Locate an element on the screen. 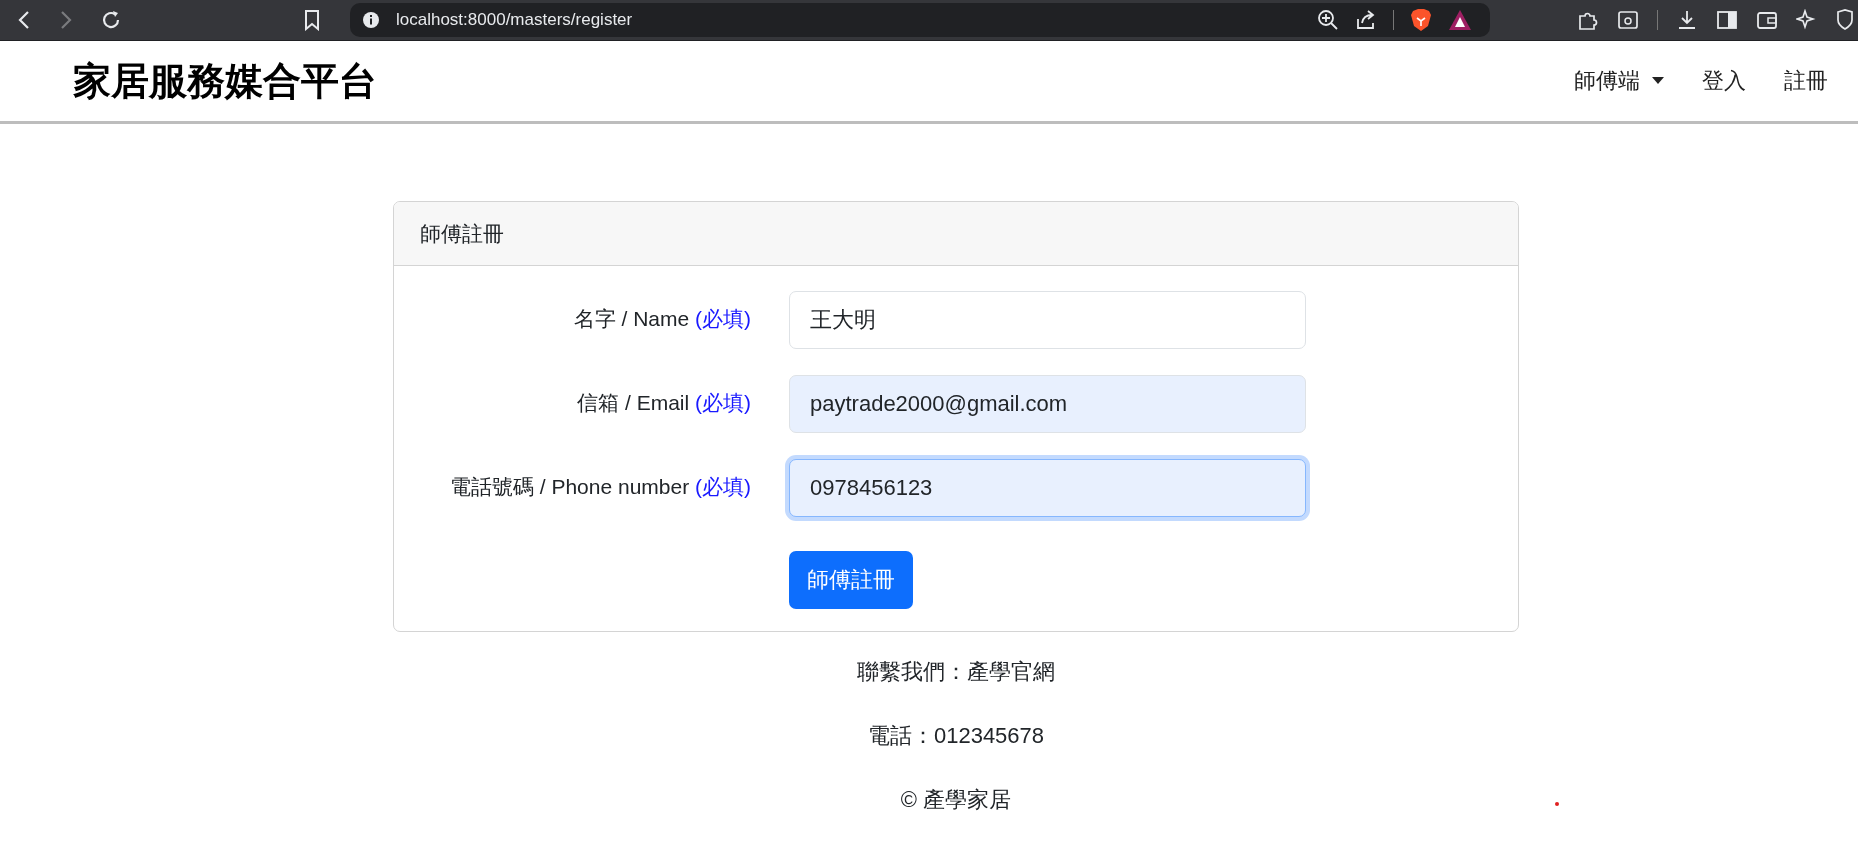 This screenshot has height=863, width=1858. nav-link: 註冊 is located at coordinates (1806, 81).